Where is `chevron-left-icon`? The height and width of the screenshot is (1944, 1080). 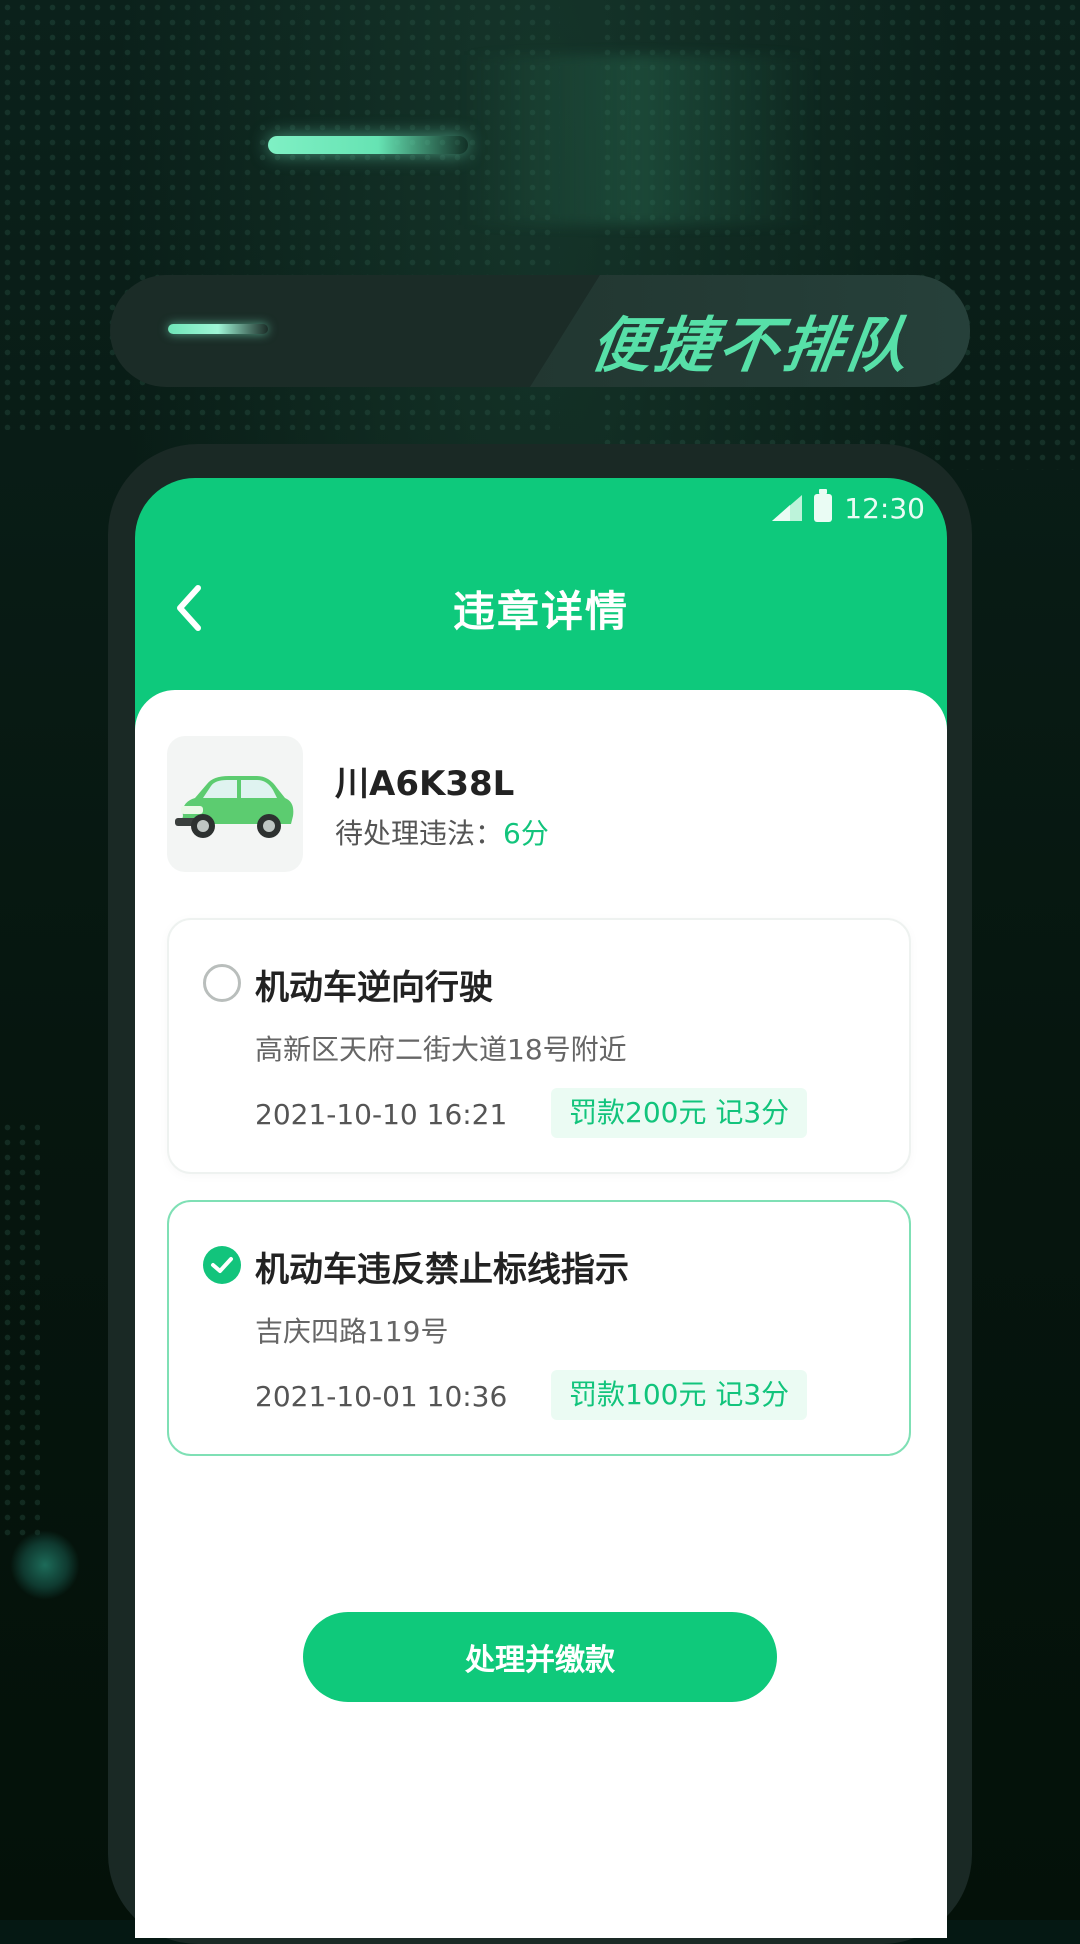 chevron-left-icon is located at coordinates (189, 608).